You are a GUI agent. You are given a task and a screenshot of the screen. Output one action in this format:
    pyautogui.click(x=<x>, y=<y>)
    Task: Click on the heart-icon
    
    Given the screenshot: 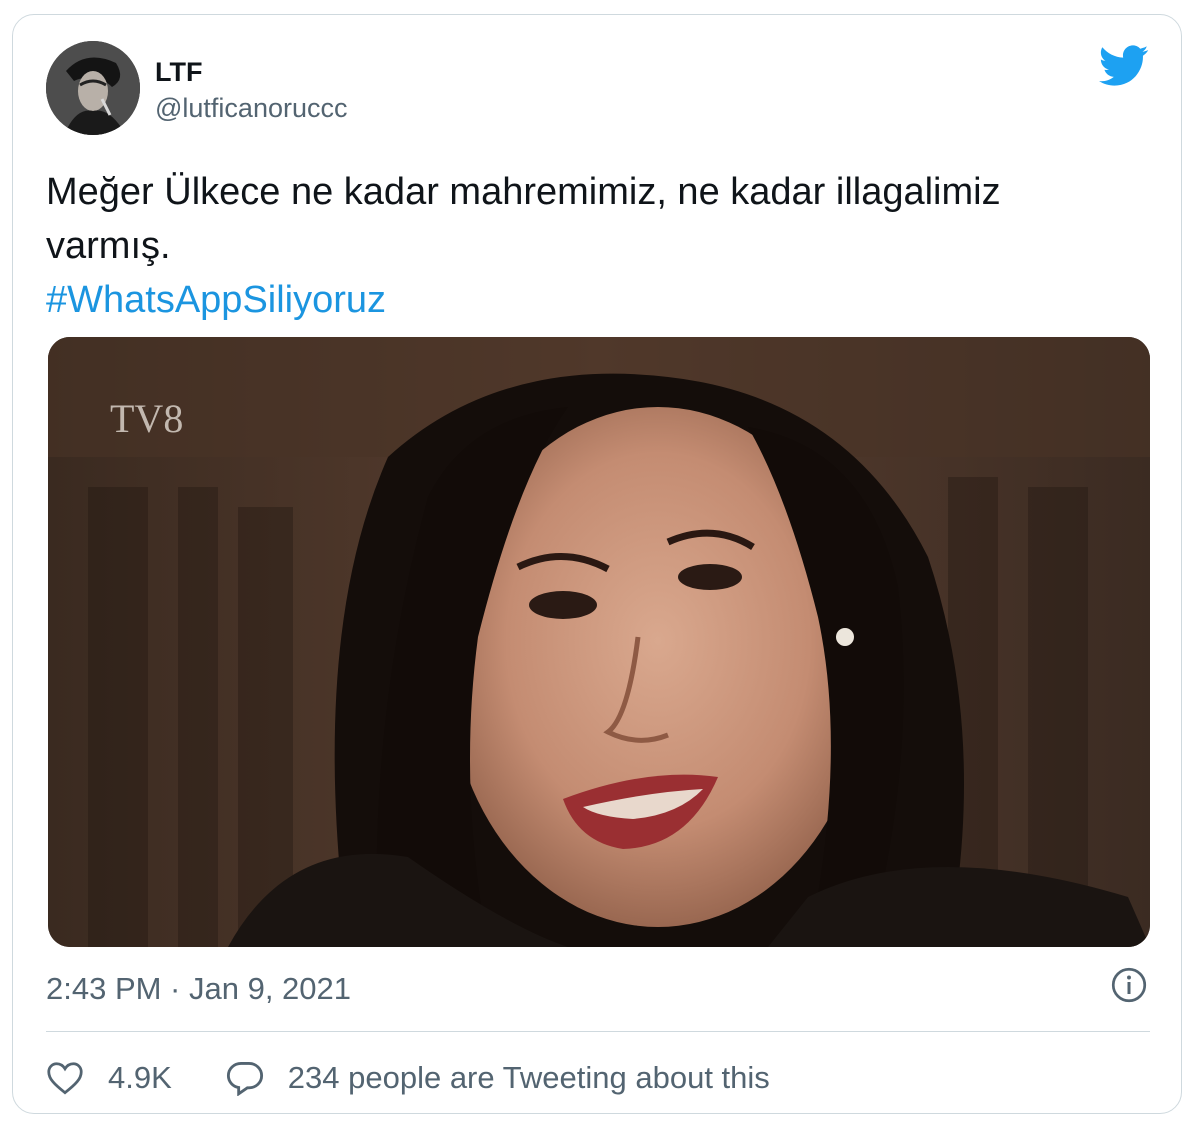 What is the action you would take?
    pyautogui.click(x=65, y=1078)
    